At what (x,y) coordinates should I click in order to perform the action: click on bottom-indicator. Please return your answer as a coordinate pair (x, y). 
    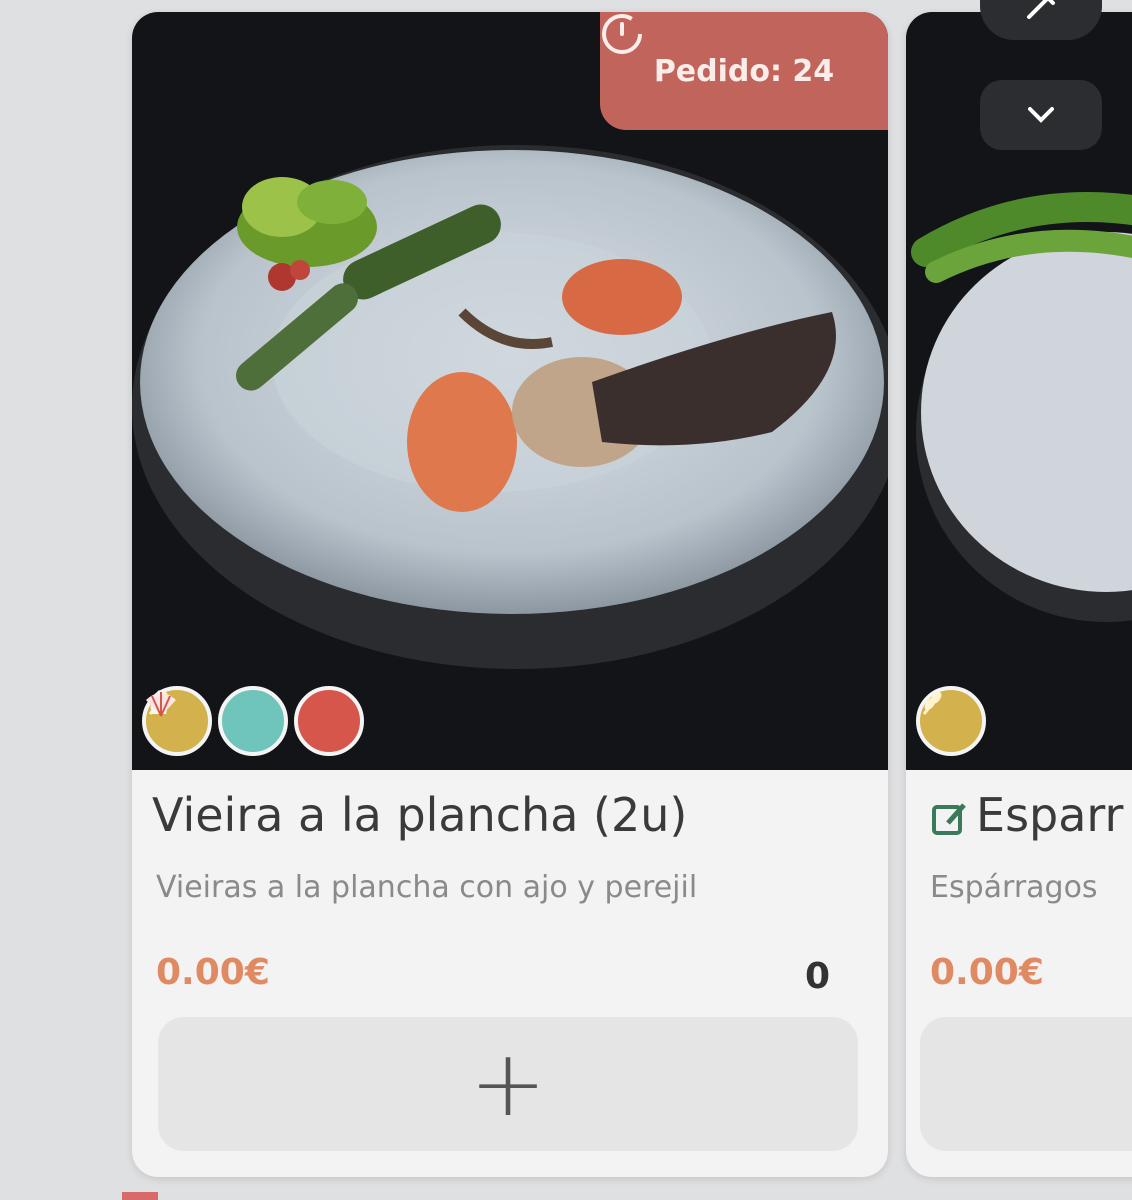
    Looking at the image, I should click on (140, 1196).